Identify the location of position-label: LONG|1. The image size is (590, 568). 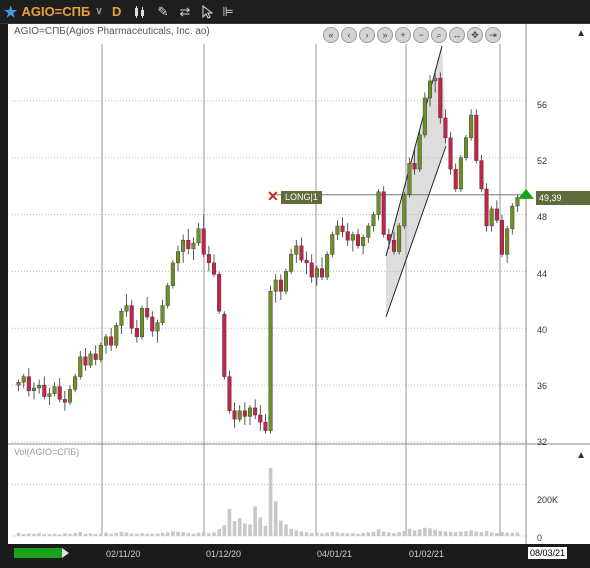
(301, 197).